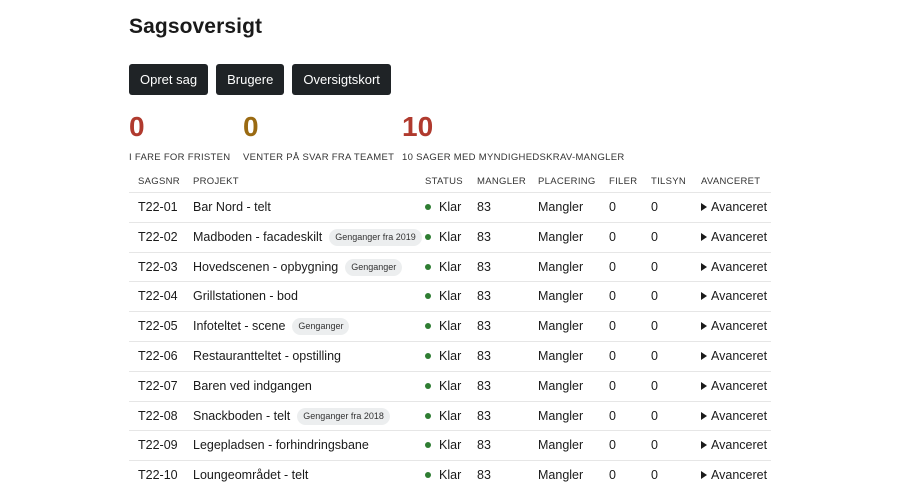  Describe the element at coordinates (158, 416) in the screenshot. I see `case-number: T22-08` at that location.